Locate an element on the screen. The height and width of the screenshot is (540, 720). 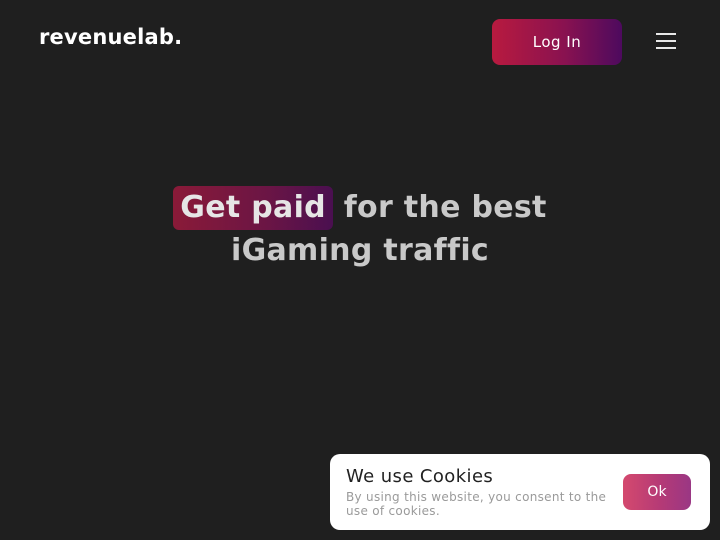
hero-line-1-rest: for the best is located at coordinates (445, 207).